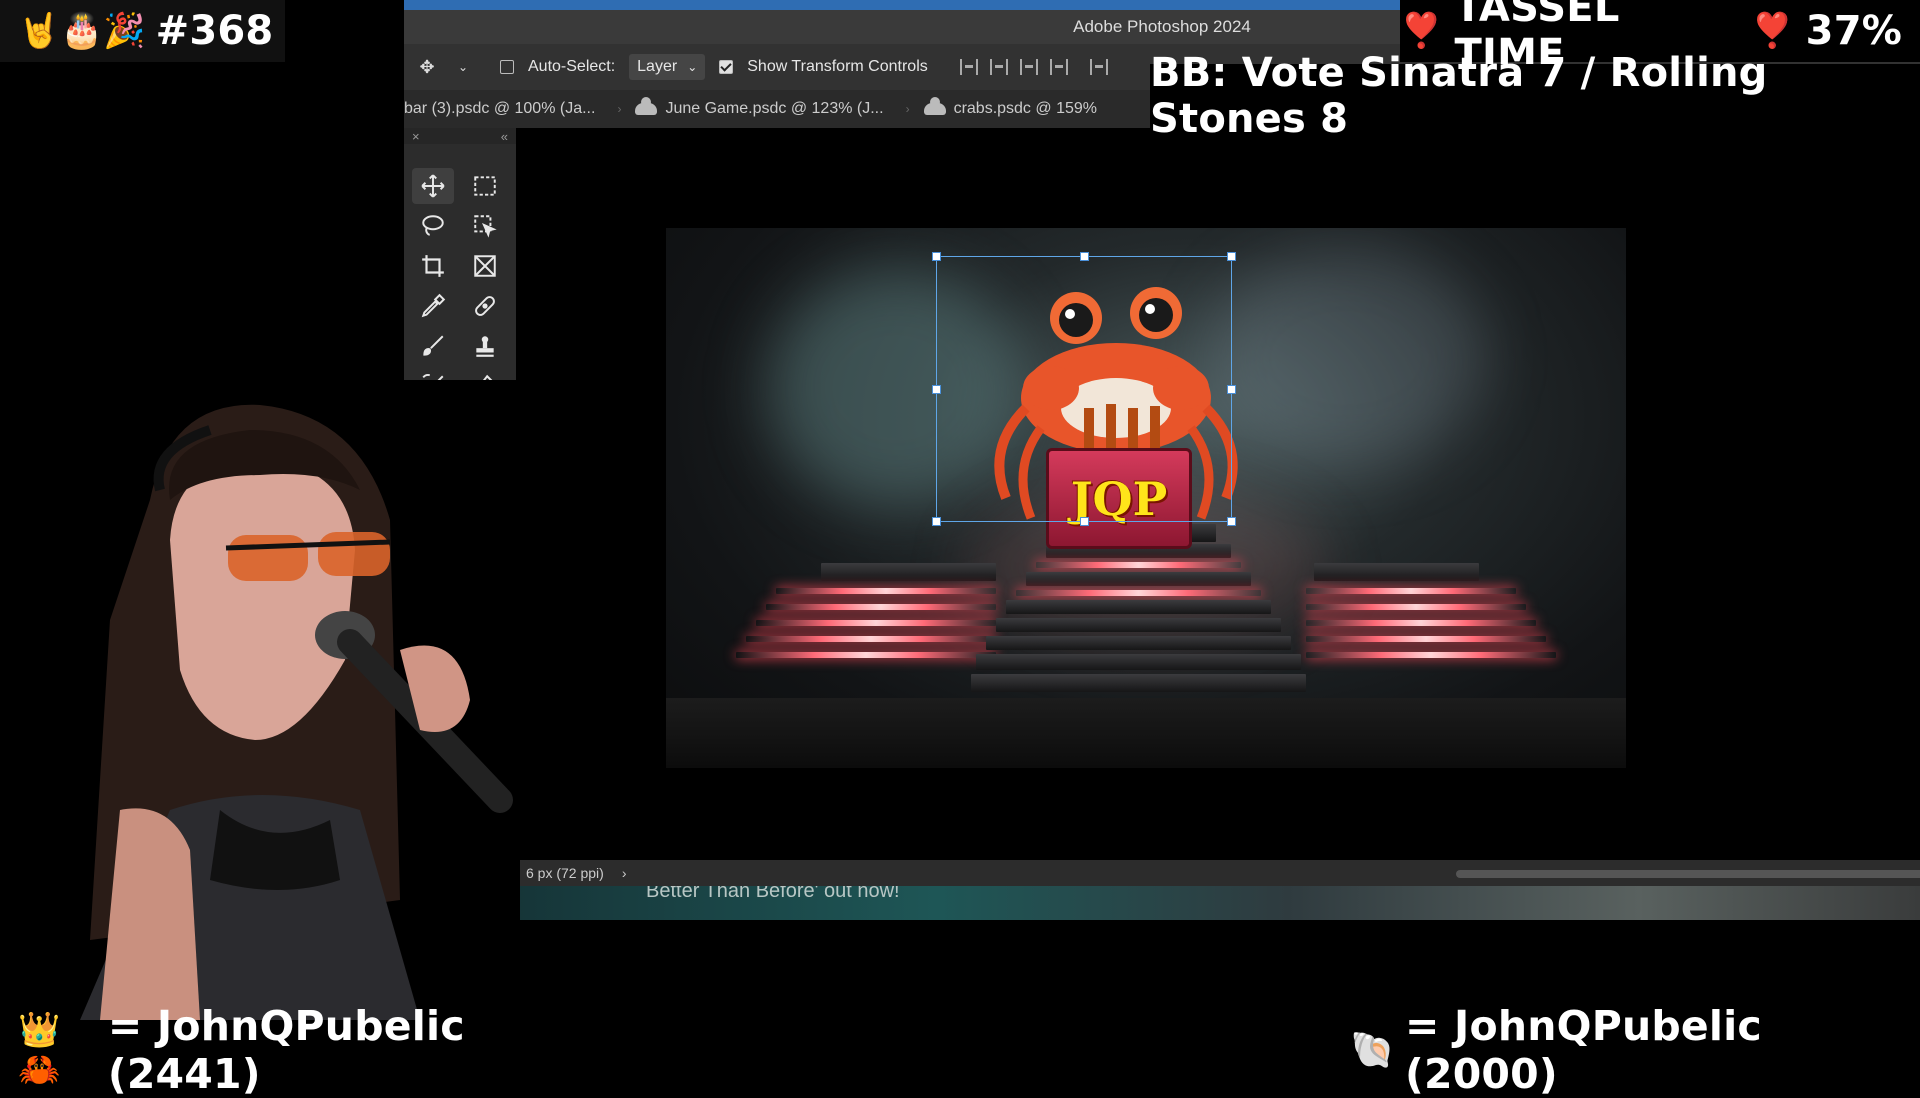 The width and height of the screenshot is (1920, 1098). Describe the element at coordinates (1028, 67) in the screenshot. I see `align-right-icon` at that location.